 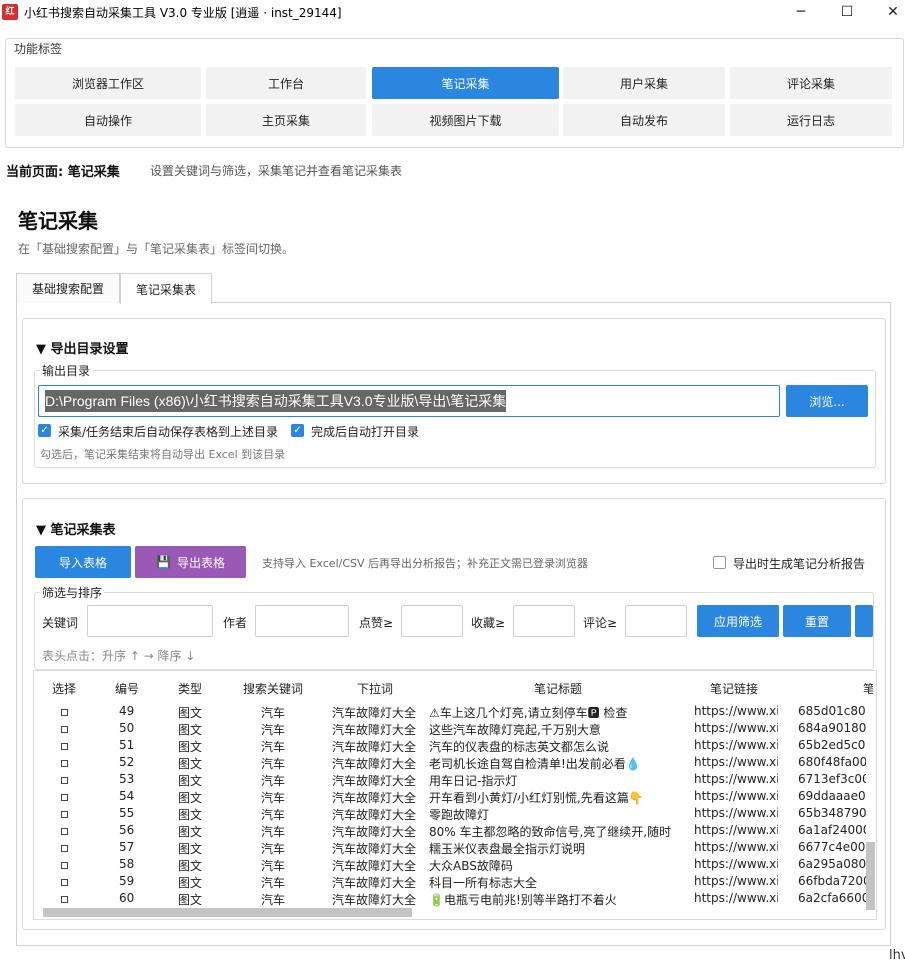 What do you see at coordinates (190, 688) in the screenshot?
I see `th-type: 类型` at bounding box center [190, 688].